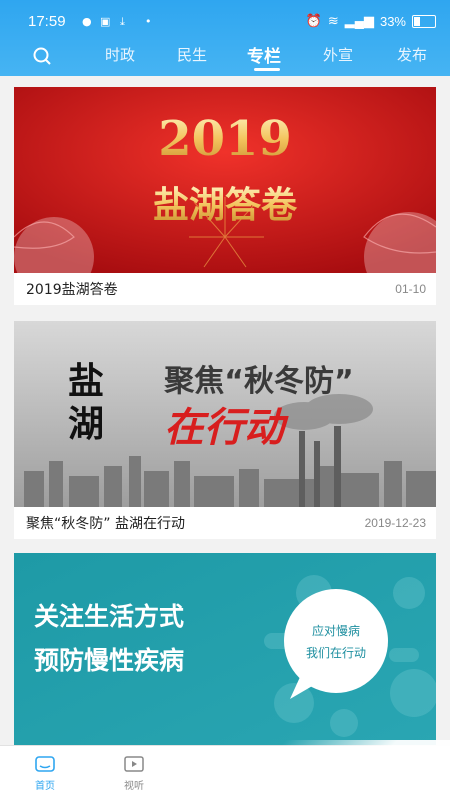 The image size is (450, 800). What do you see at coordinates (267, 69) in the screenshot?
I see `active-tab-indicator` at bounding box center [267, 69].